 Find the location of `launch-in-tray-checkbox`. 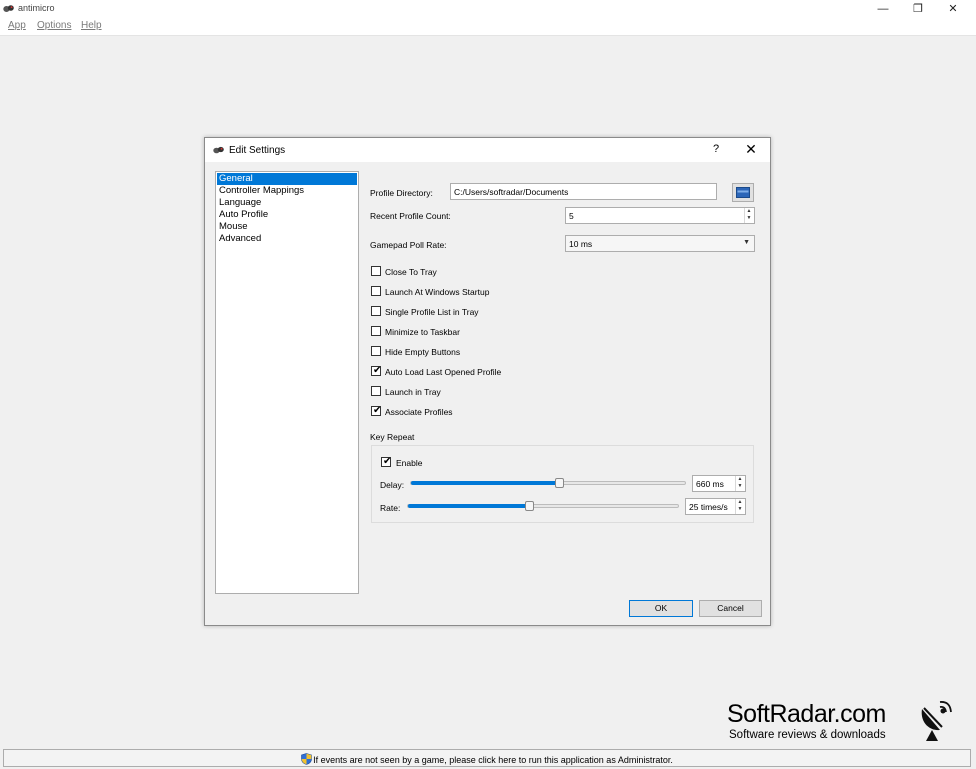

launch-in-tray-checkbox is located at coordinates (376, 391).